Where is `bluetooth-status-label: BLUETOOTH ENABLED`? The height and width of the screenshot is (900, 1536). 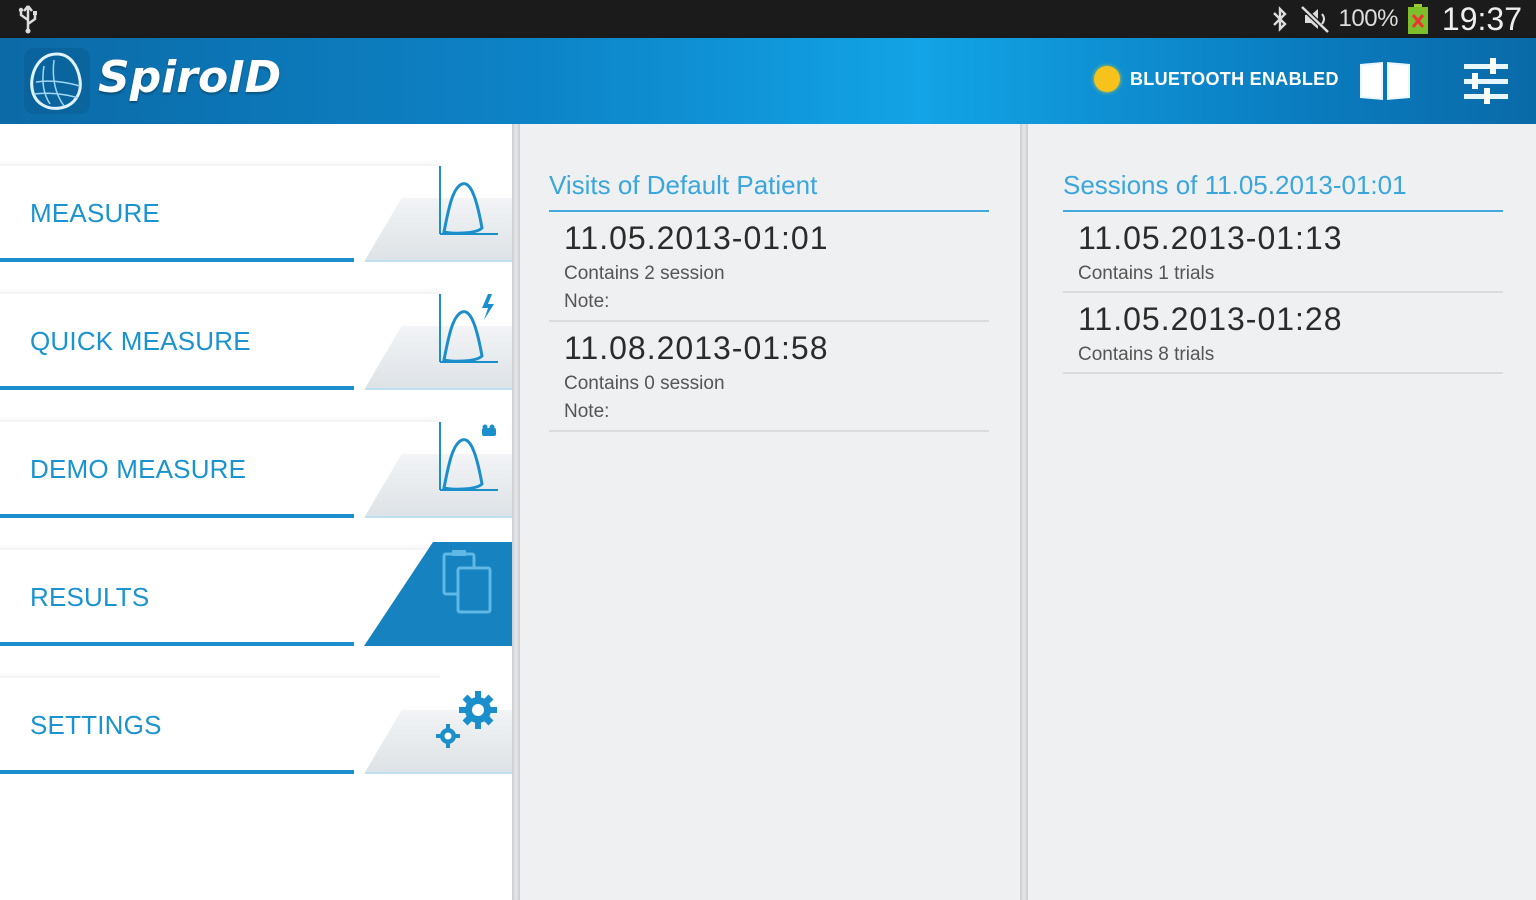
bluetooth-status-label: BLUETOOTH ENABLED is located at coordinates (1234, 78).